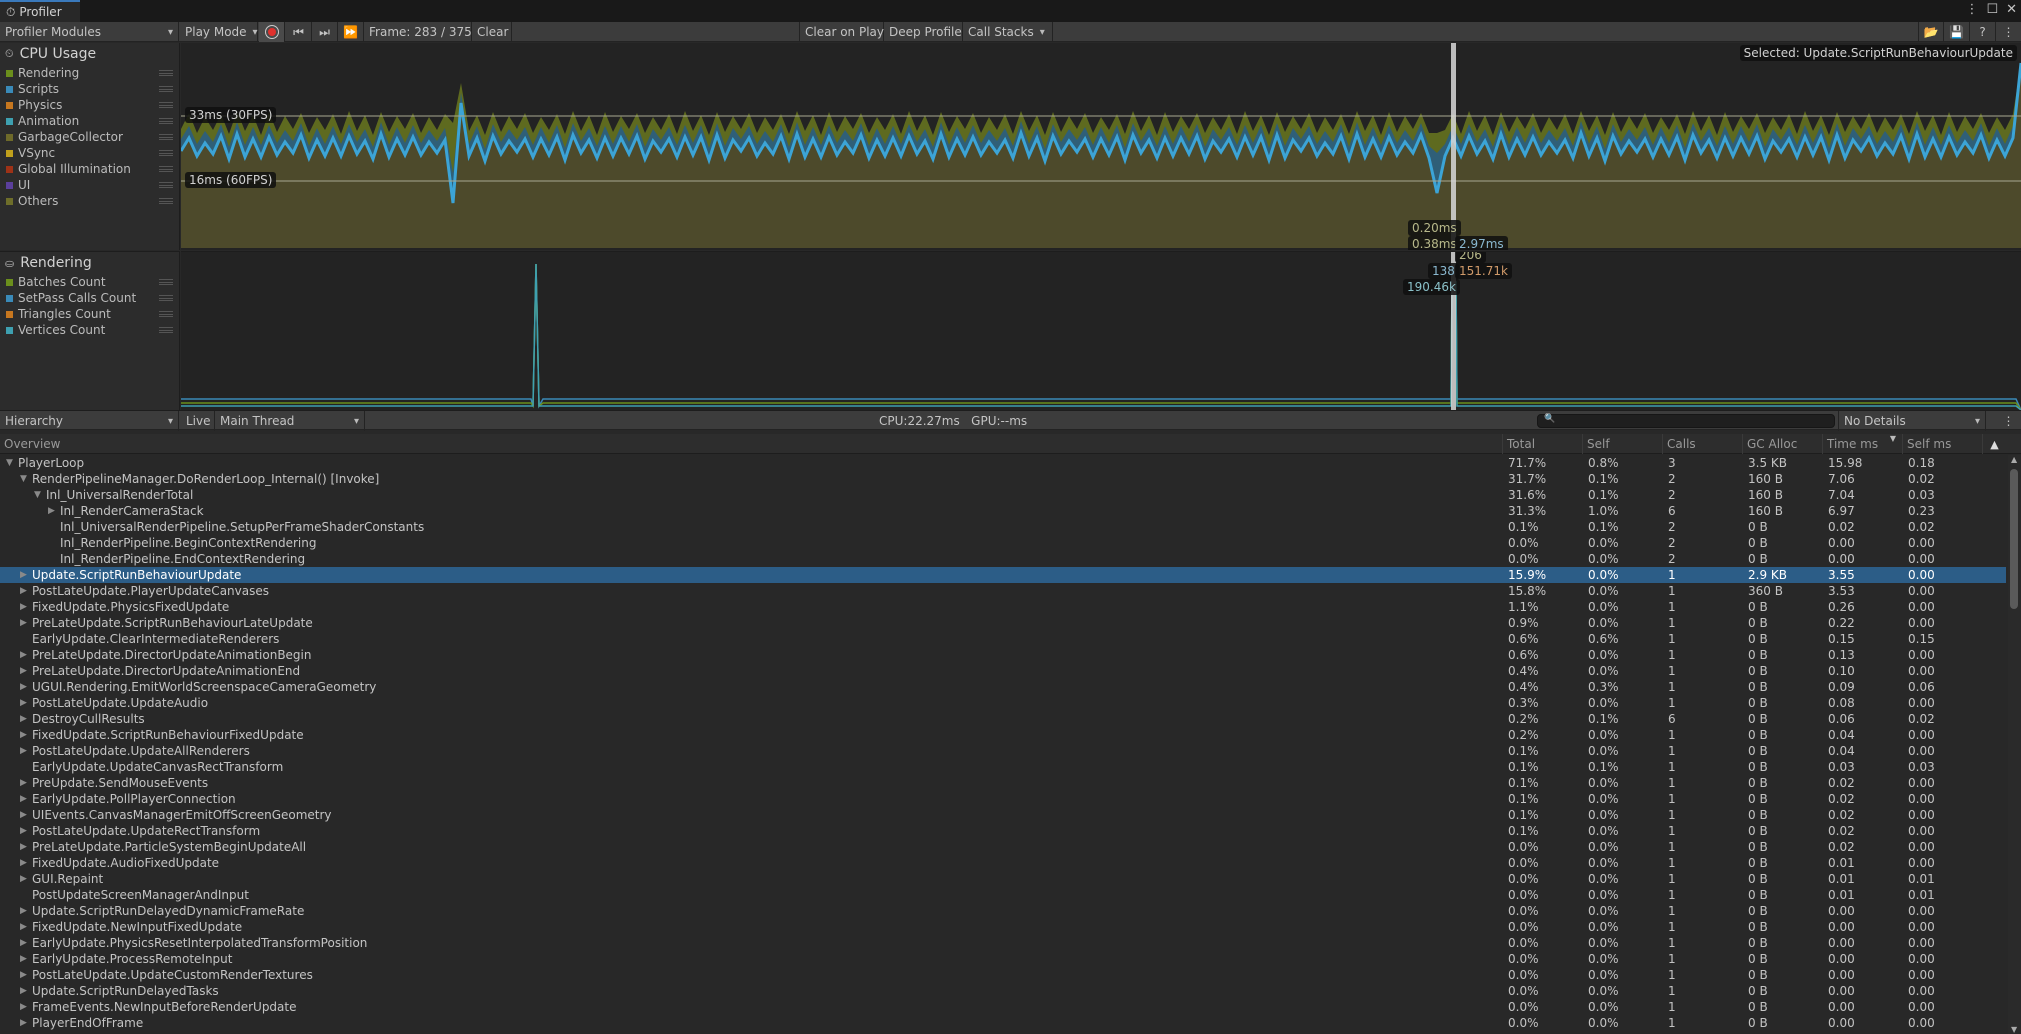 This screenshot has height=1034, width=2021. What do you see at coordinates (351, 32) in the screenshot?
I see `current-frame-button: ⏩` at bounding box center [351, 32].